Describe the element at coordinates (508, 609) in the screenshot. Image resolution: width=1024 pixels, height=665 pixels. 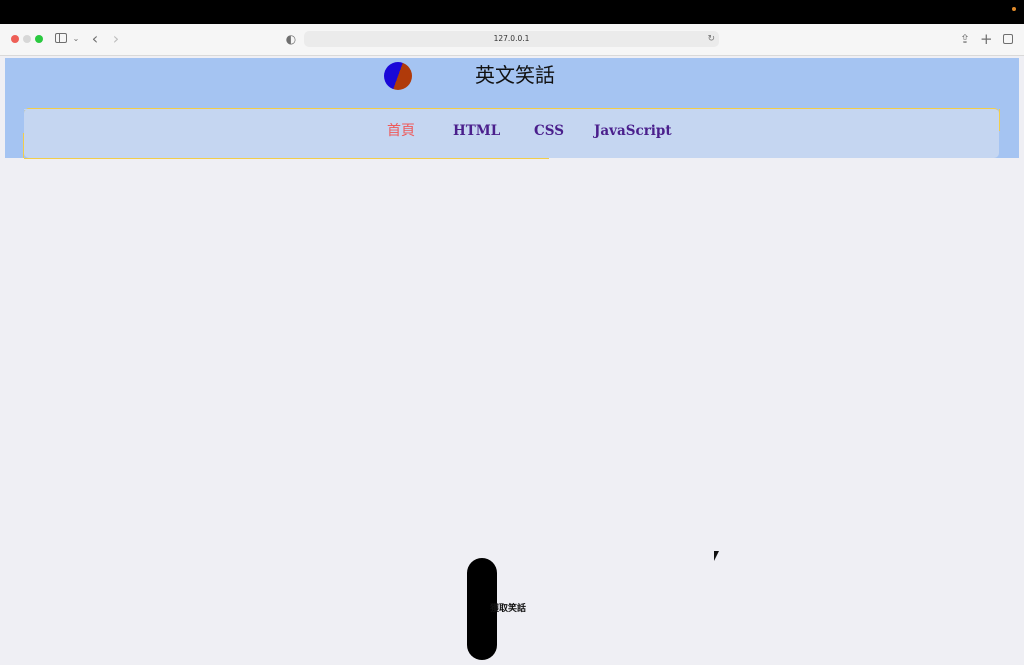
I see `fetch-joke-label: 獲取笑話` at that location.